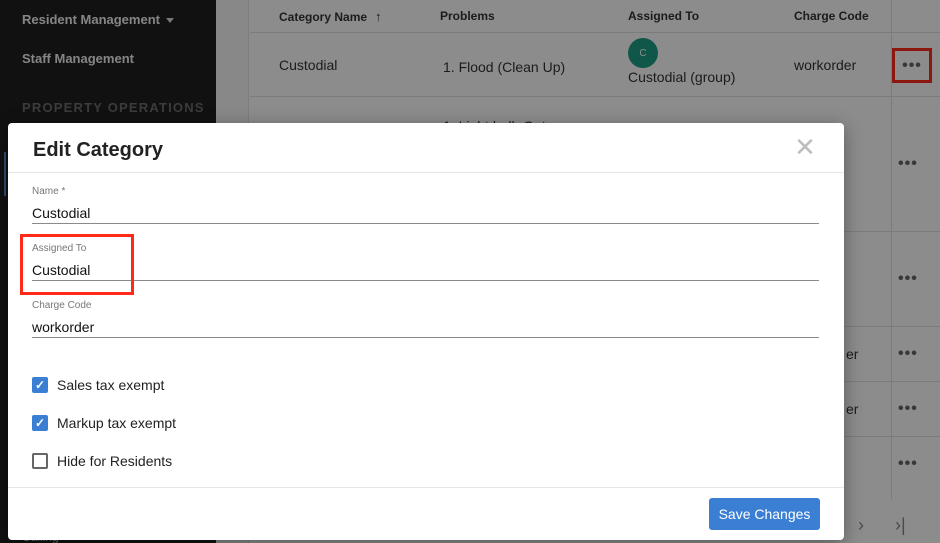 The height and width of the screenshot is (543, 940). What do you see at coordinates (764, 514) in the screenshot?
I see `save-changes-button: Save Changes` at bounding box center [764, 514].